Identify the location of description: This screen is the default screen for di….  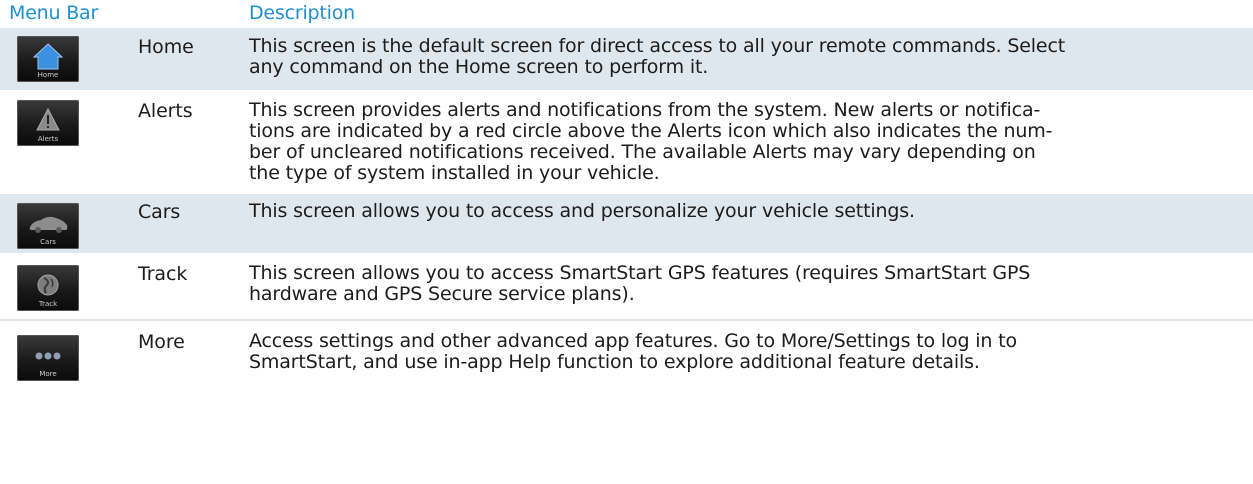
(746, 57).